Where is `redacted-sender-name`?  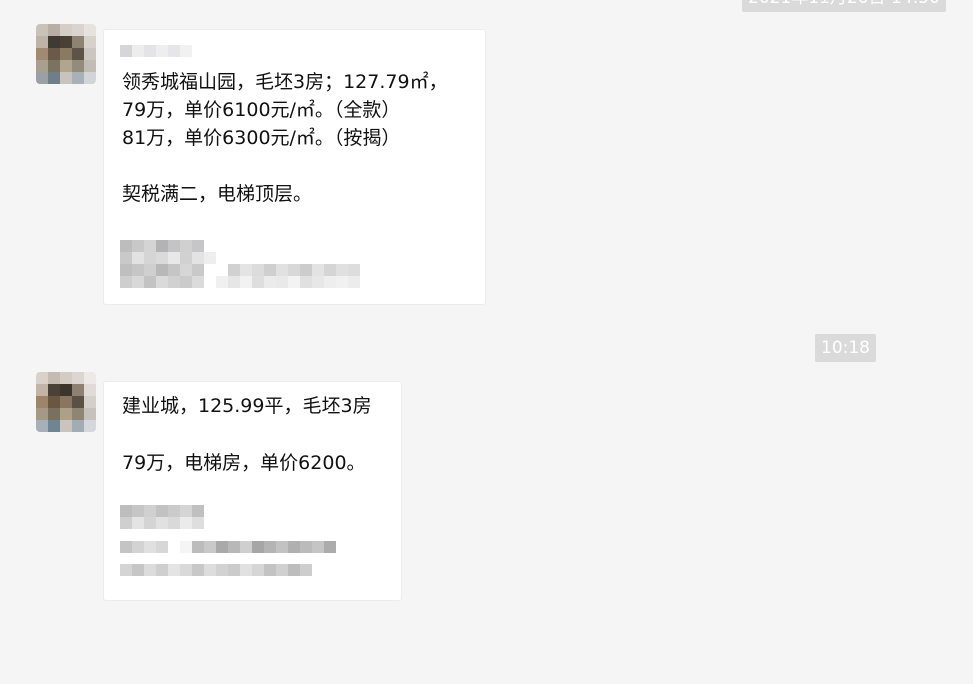
redacted-sender-name is located at coordinates (156, 51).